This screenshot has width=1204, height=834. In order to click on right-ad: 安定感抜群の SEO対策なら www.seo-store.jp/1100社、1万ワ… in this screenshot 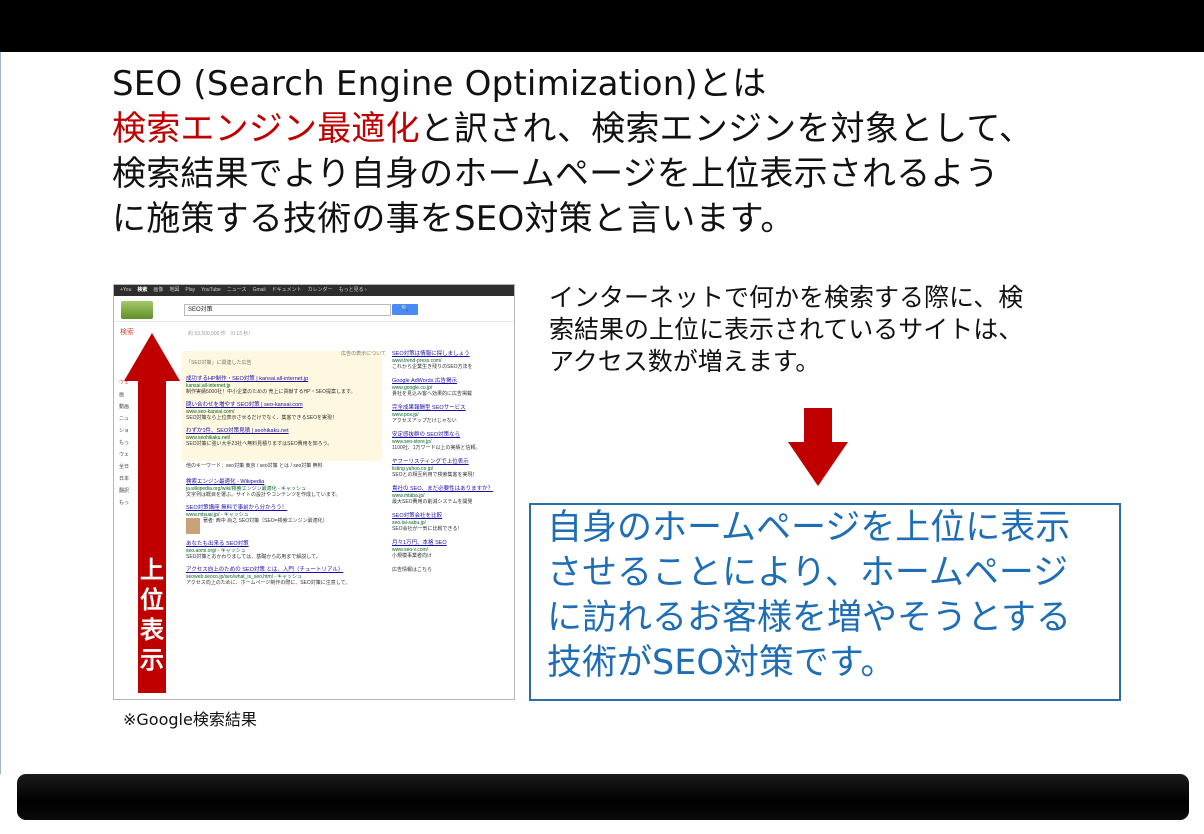, I will do `click(450, 441)`.